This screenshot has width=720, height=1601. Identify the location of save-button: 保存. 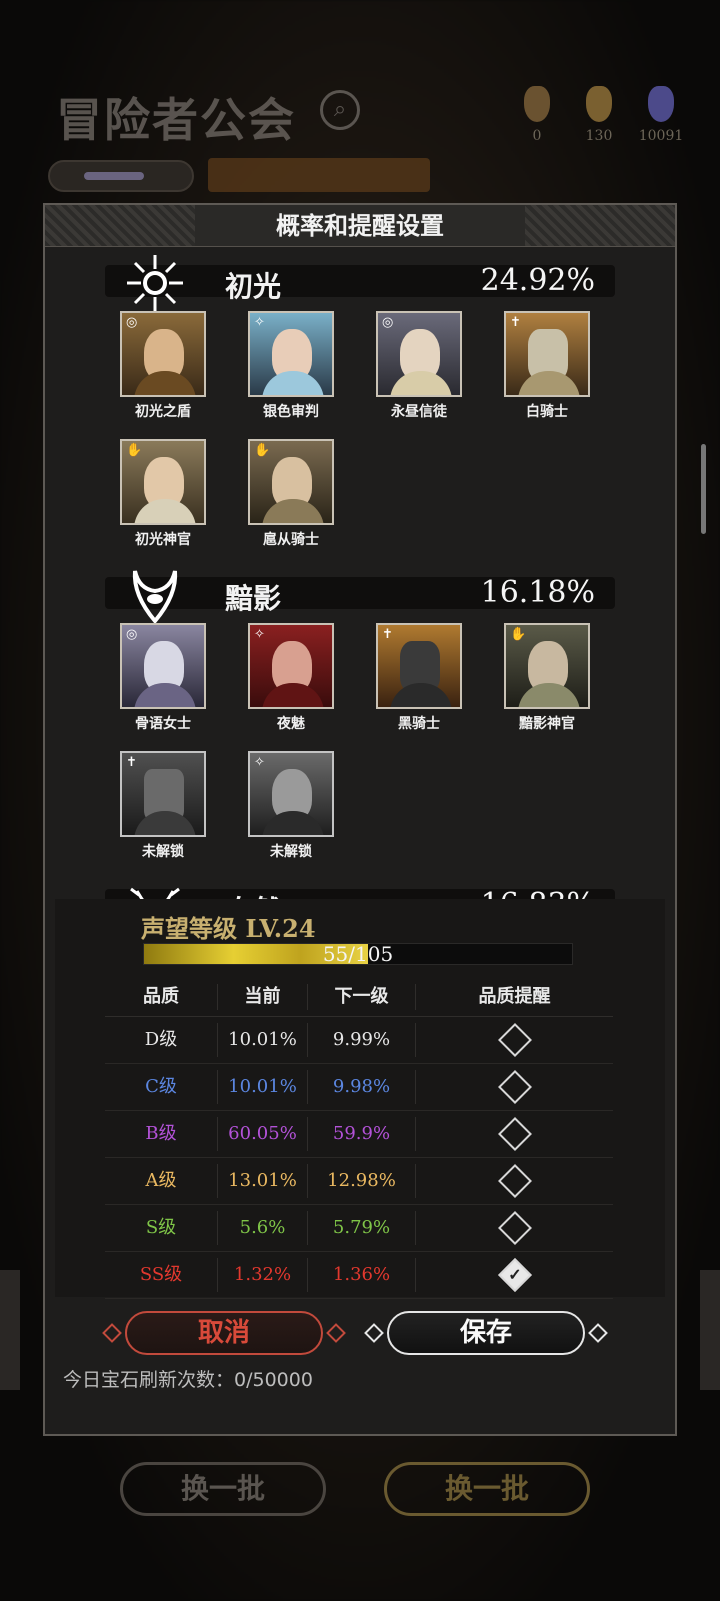
(486, 1333).